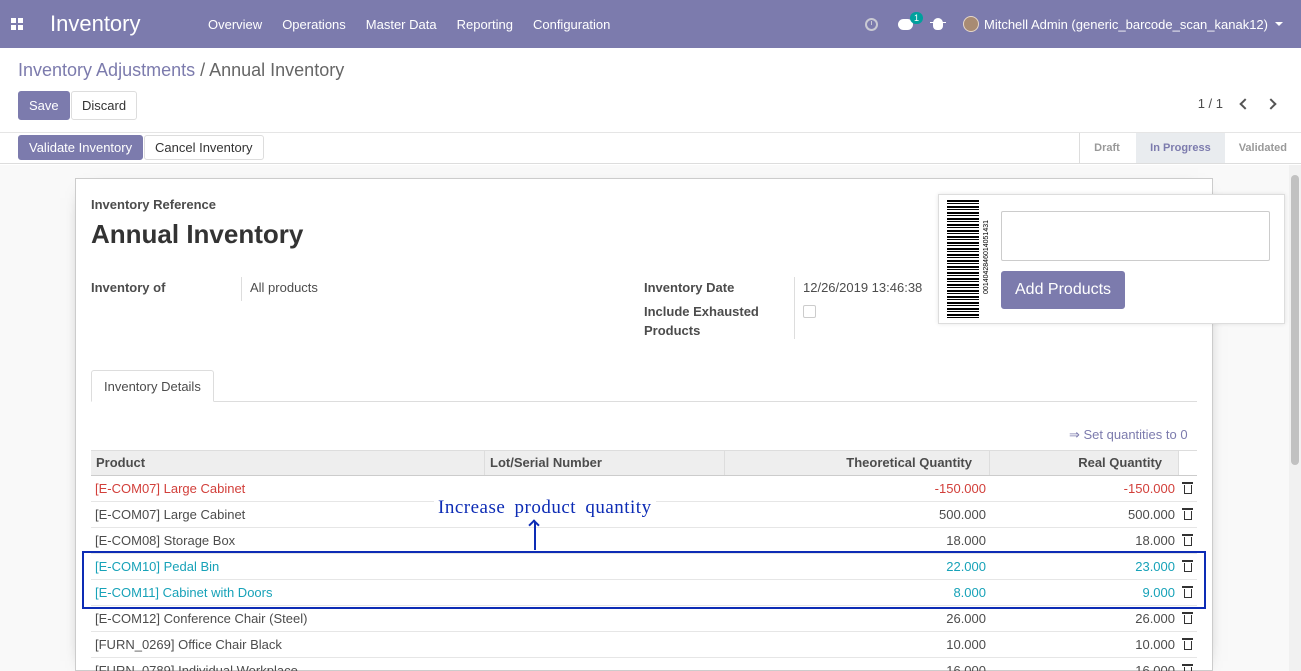 The height and width of the screenshot is (671, 1301). What do you see at coordinates (284, 287) in the screenshot?
I see `inventory-of-value: All products` at bounding box center [284, 287].